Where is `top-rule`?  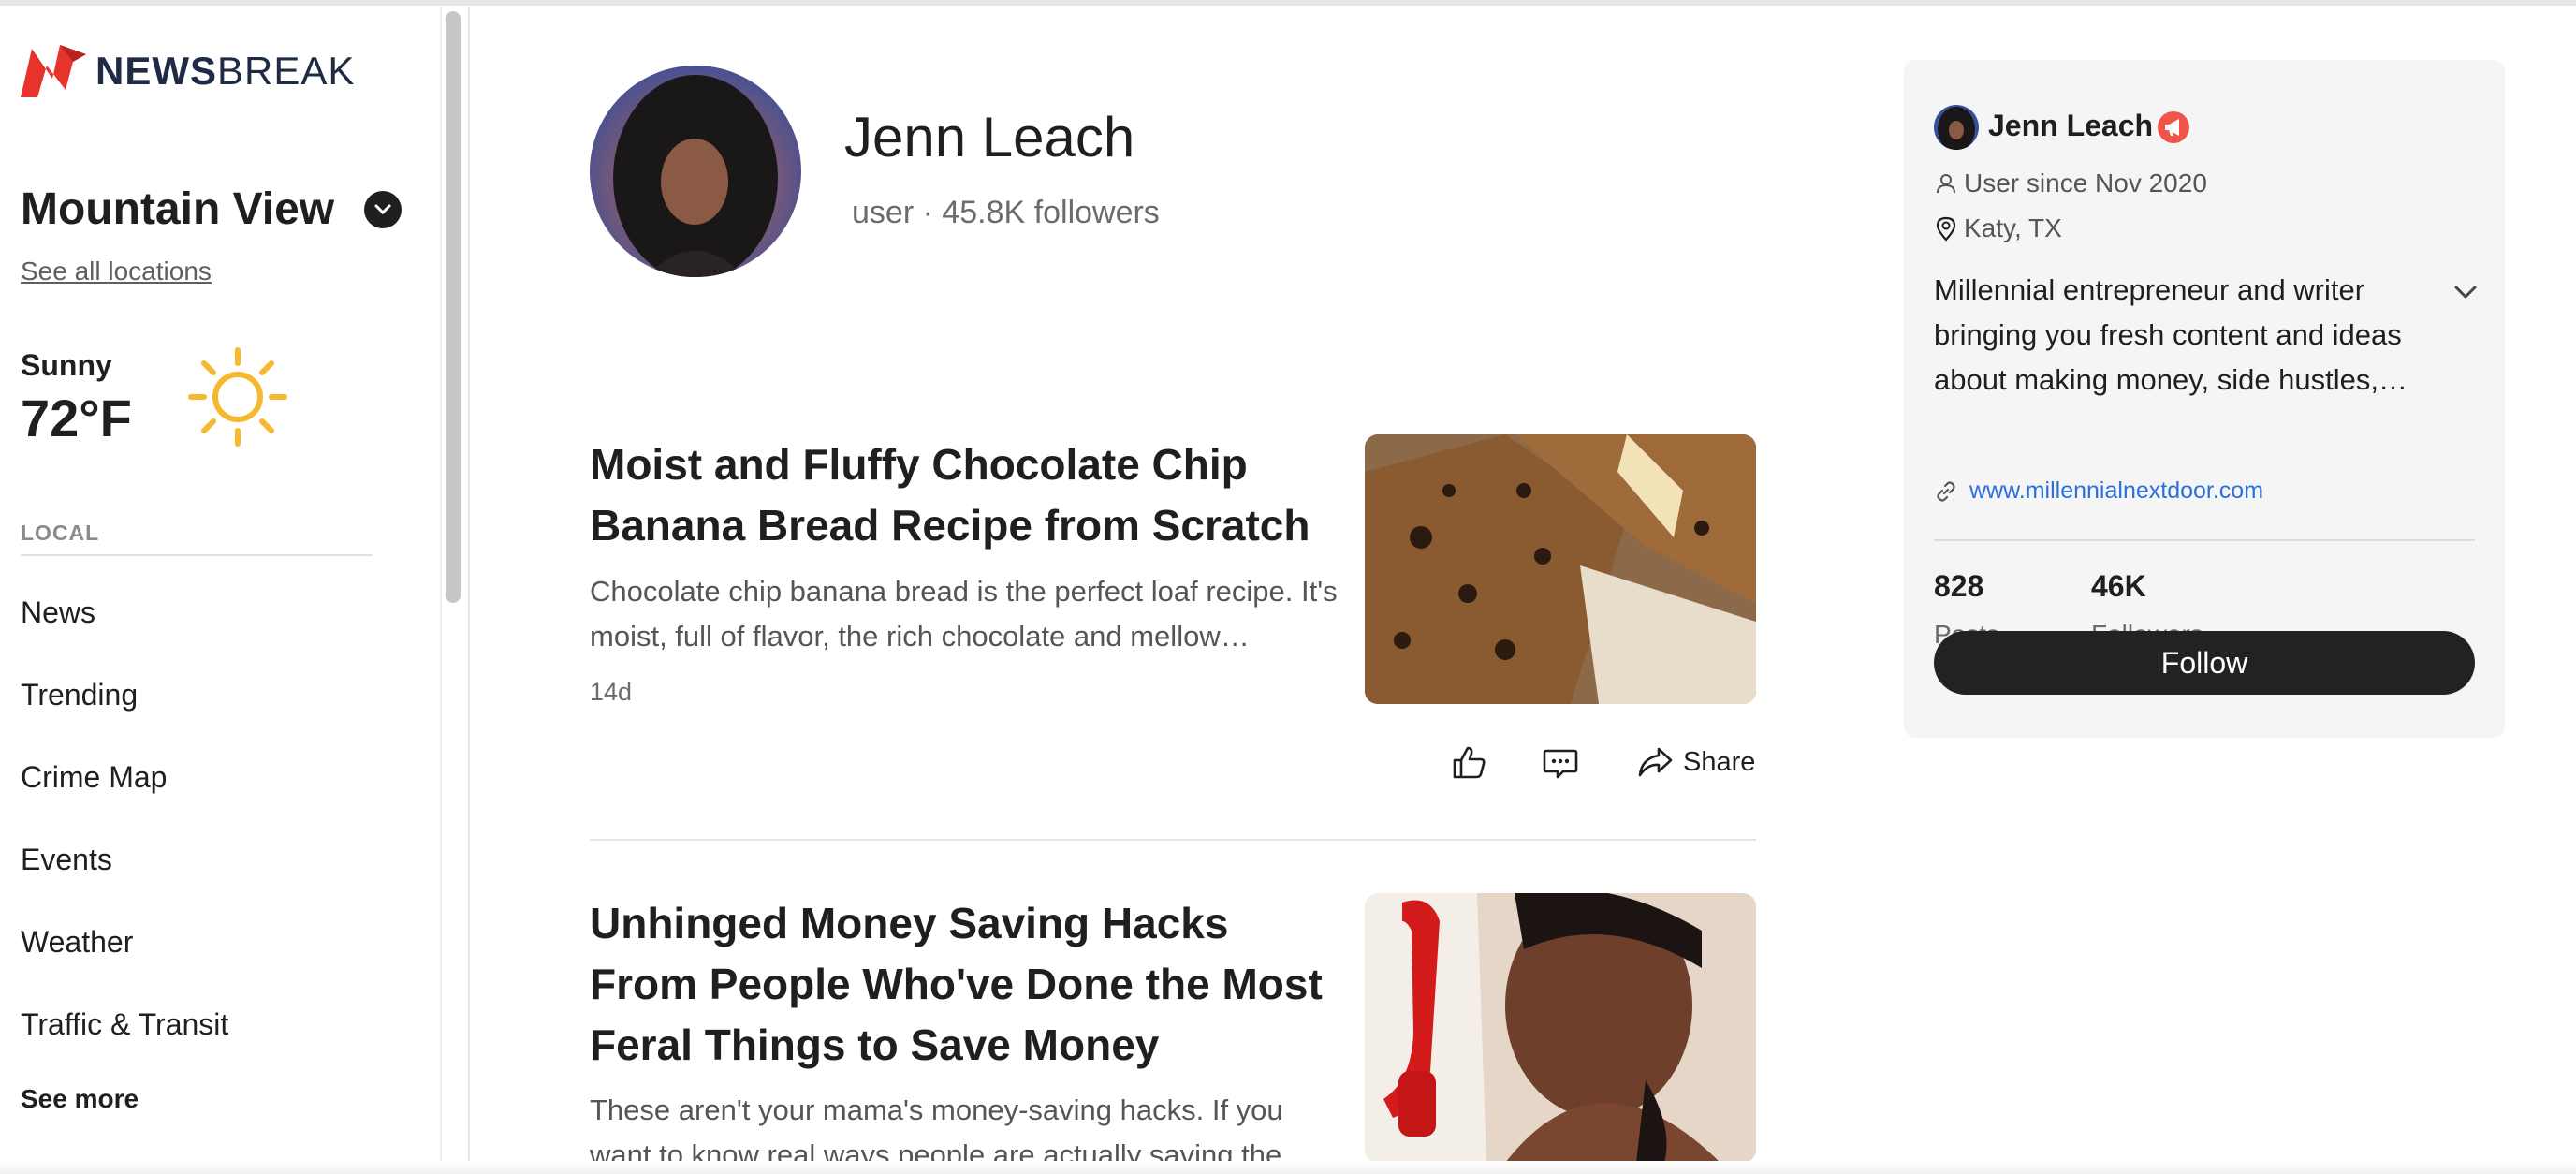 top-rule is located at coordinates (1288, 3).